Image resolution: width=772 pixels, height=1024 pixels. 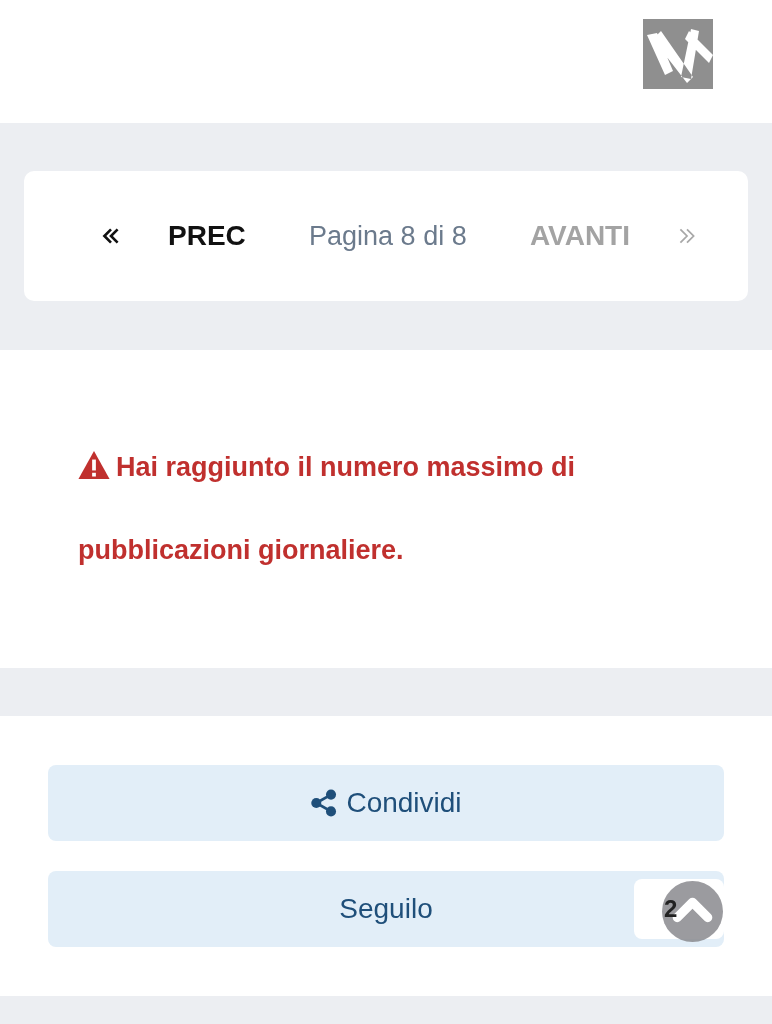 What do you see at coordinates (327, 508) in the screenshot?
I see `error-message: Hai raggiunto il numero massimo di pubblicazioni giornaliere.` at bounding box center [327, 508].